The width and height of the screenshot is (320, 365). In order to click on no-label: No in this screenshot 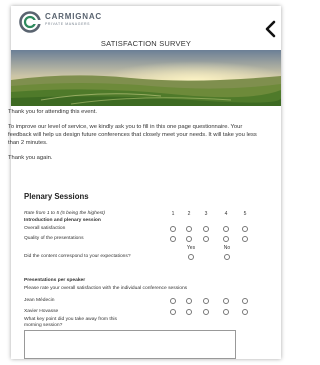, I will do `click(227, 248)`.